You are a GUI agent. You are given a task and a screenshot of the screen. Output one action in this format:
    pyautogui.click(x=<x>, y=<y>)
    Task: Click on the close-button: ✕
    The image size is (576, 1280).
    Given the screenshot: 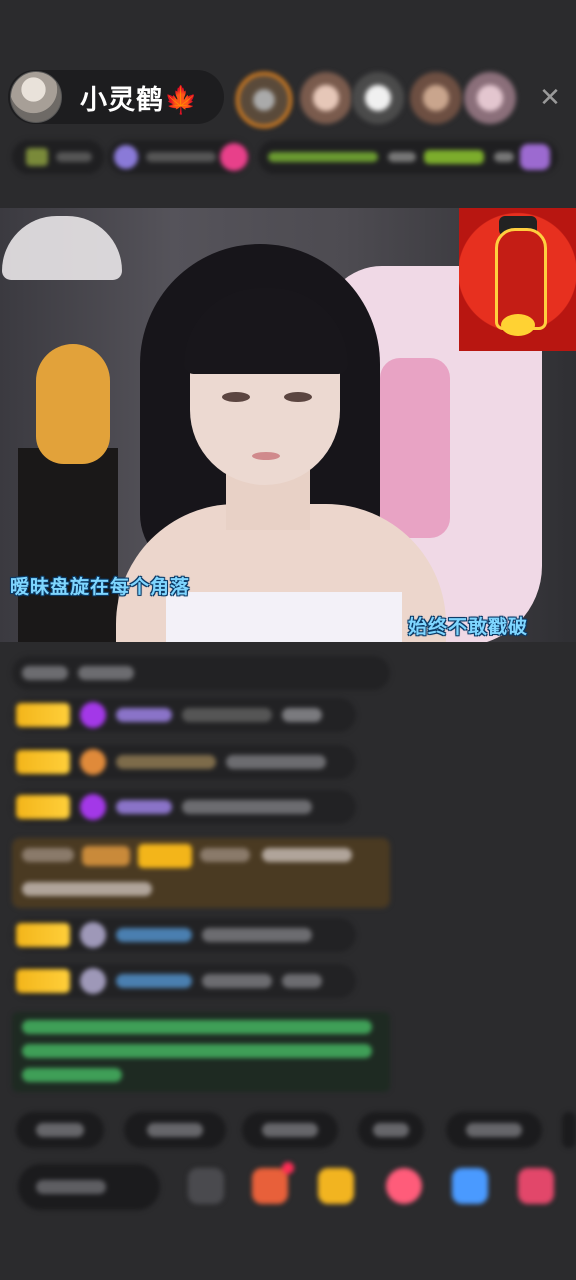 What is the action you would take?
    pyautogui.click(x=550, y=98)
    